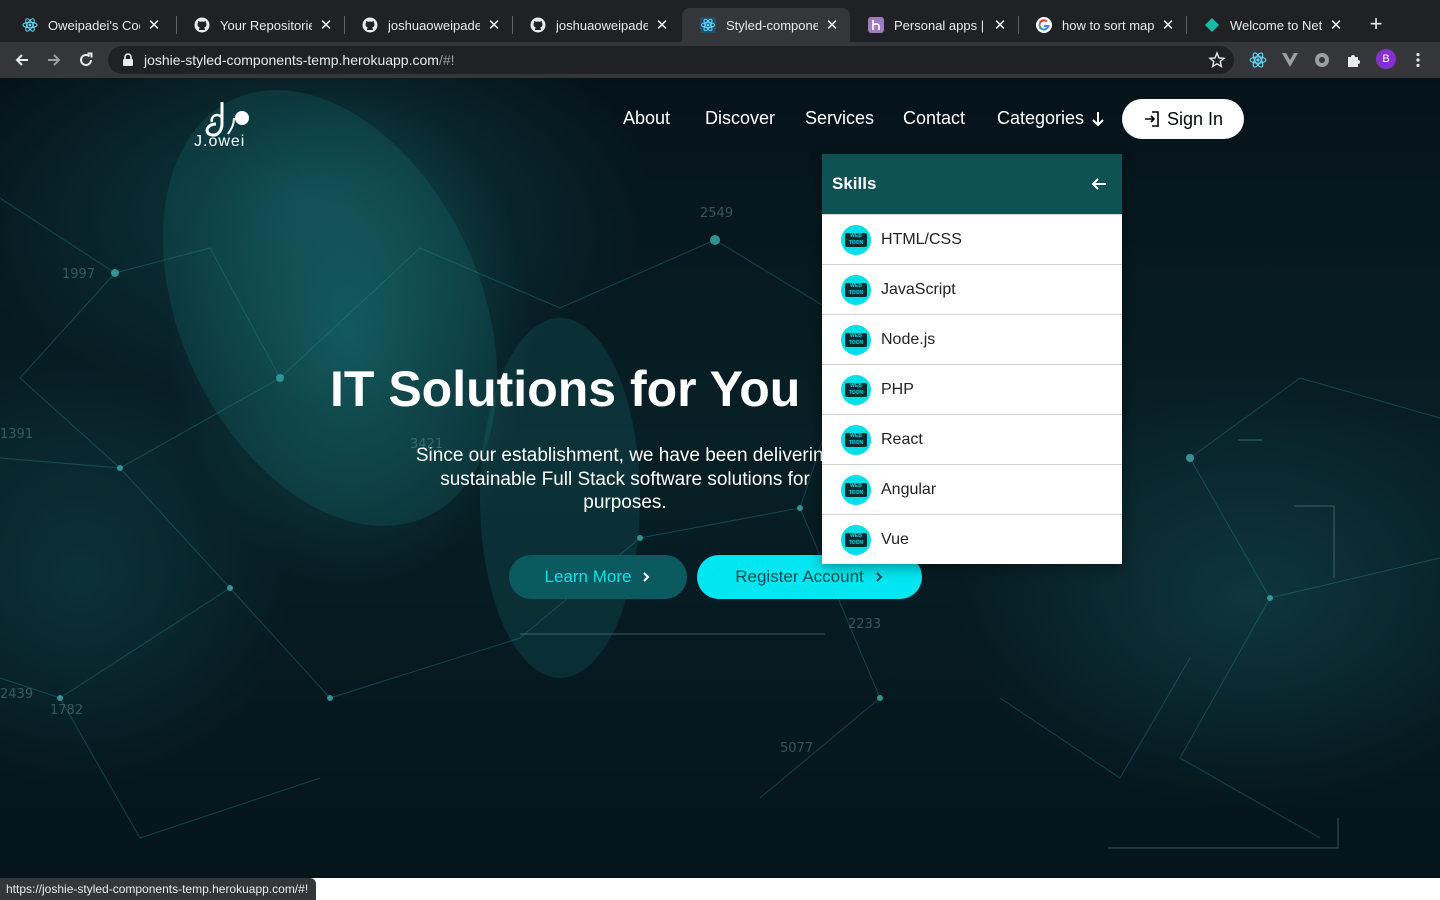  Describe the element at coordinates (86, 60) in the screenshot. I see `reload-button` at that location.